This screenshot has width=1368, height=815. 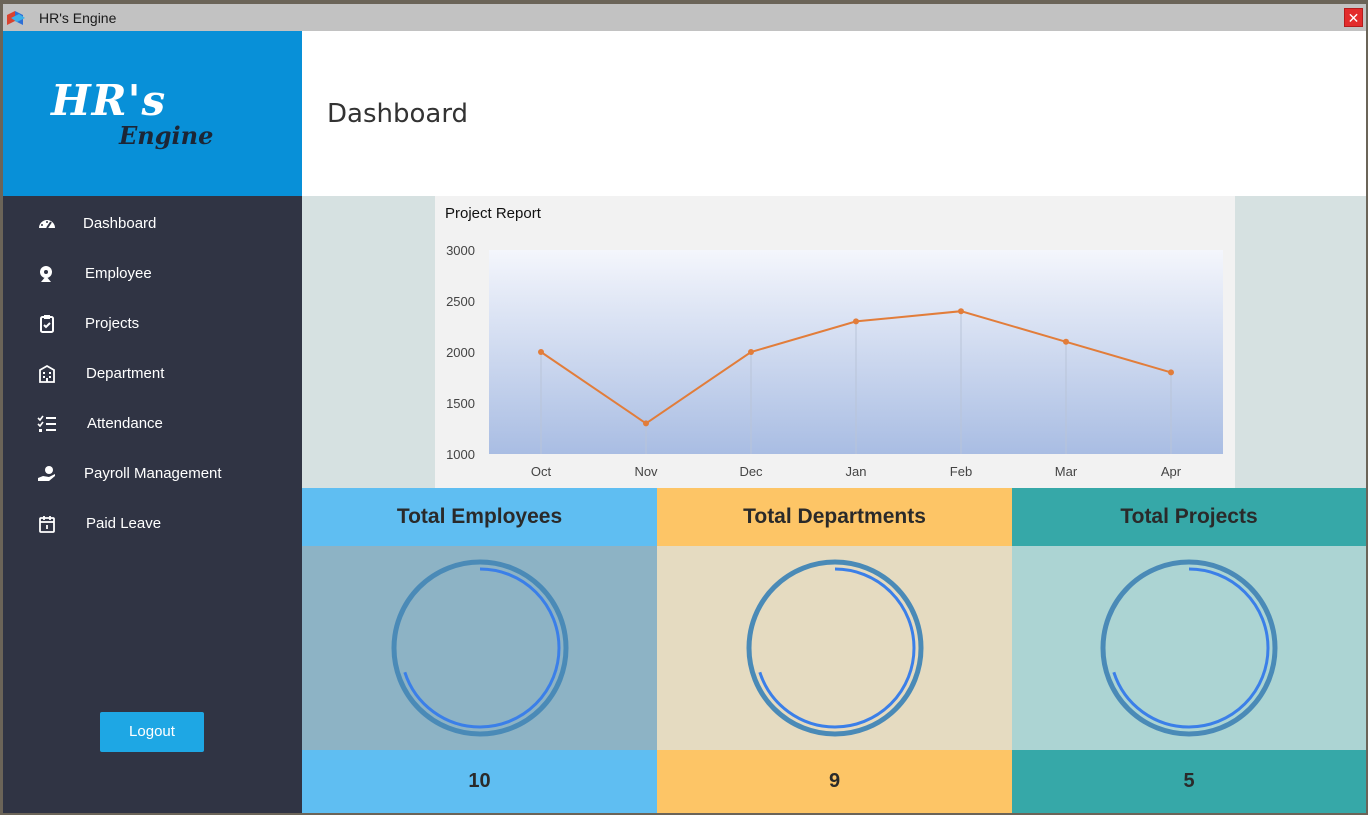 I want to click on sidebar-item-attendance: Attendance, so click(x=152, y=424).